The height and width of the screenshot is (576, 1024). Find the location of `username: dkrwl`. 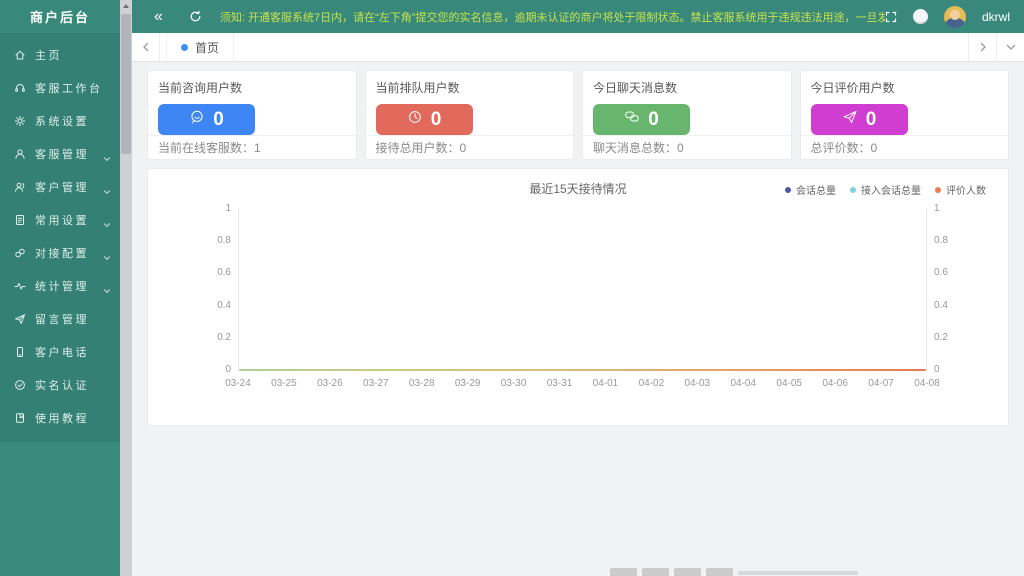

username: dkrwl is located at coordinates (996, 17).